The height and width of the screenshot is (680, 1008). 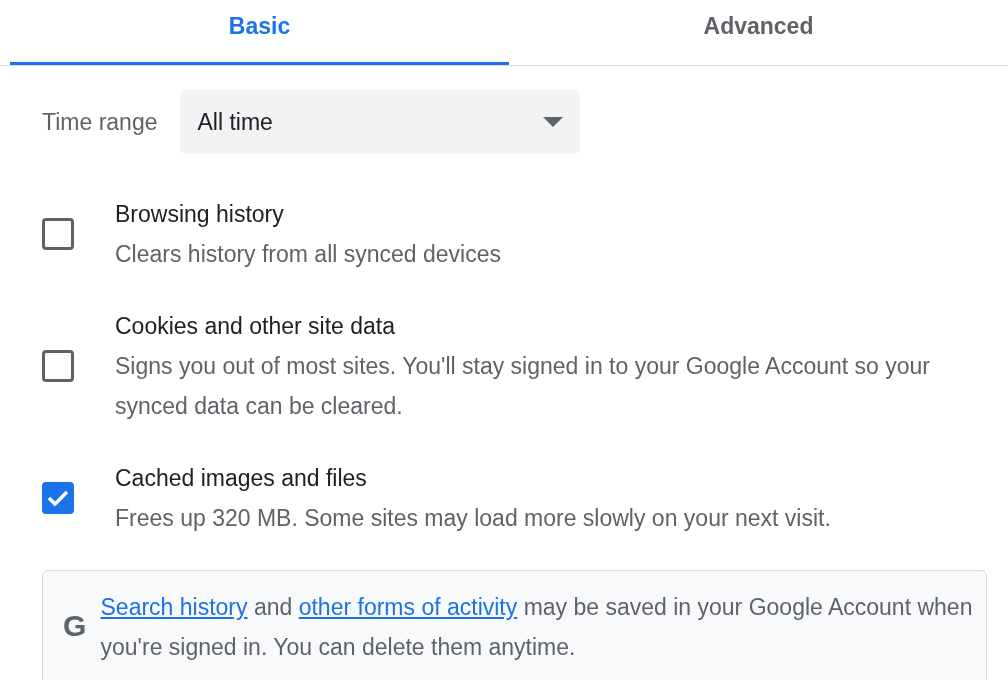 I want to click on option-title: Cookies and other site data, so click(x=255, y=326).